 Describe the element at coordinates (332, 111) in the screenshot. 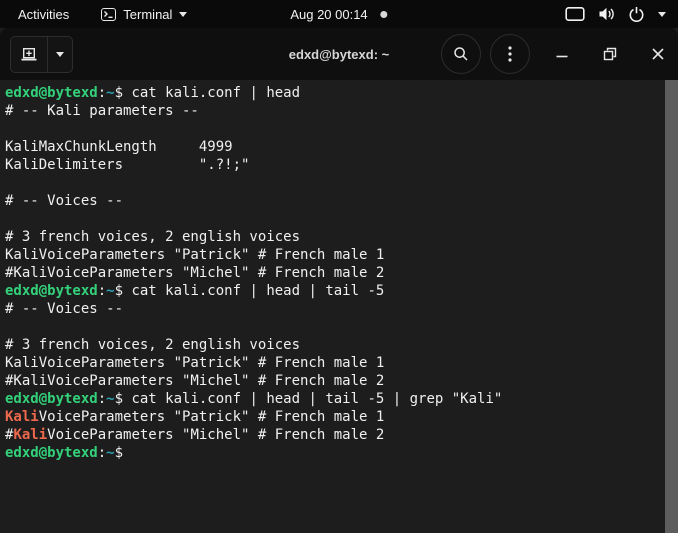

I see `terminal-line: # -- Kali parameters --` at that location.